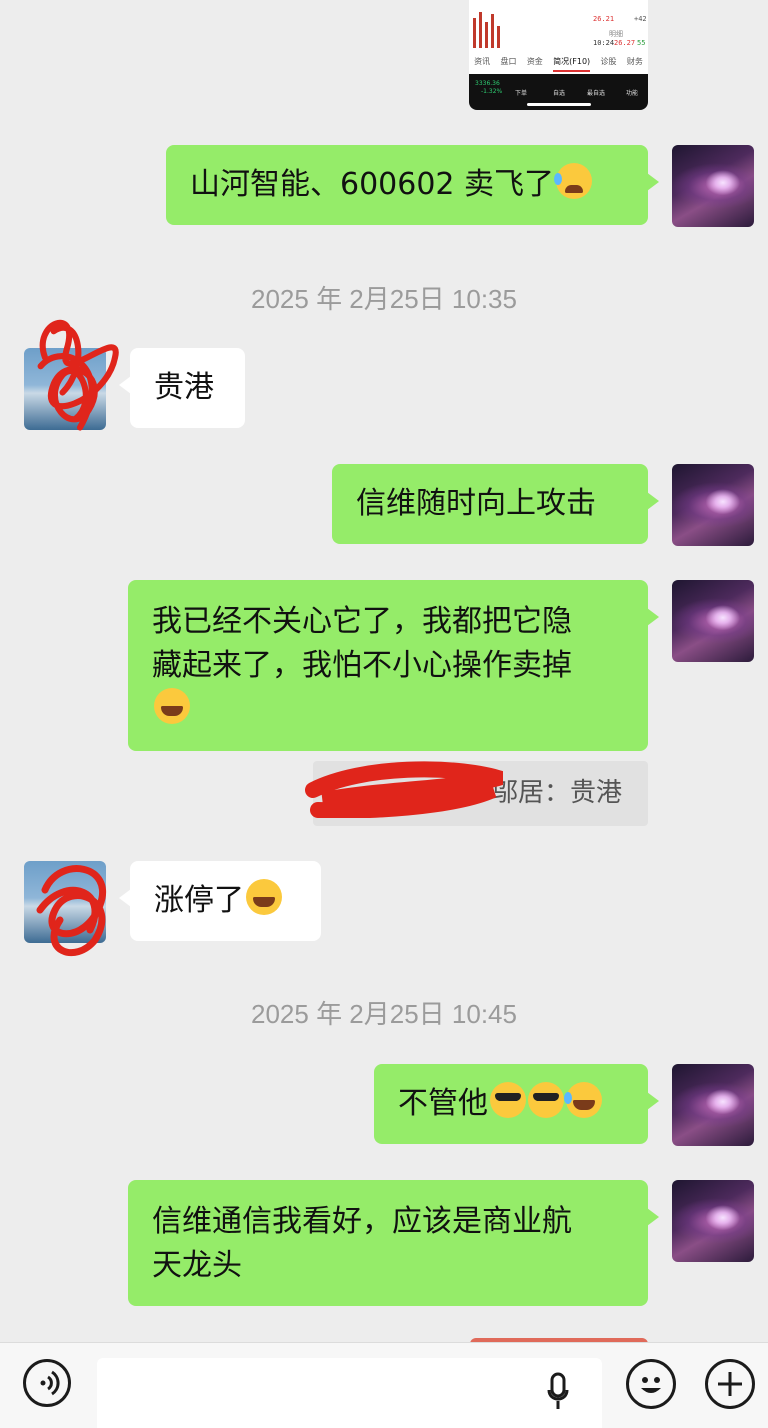  What do you see at coordinates (486, 29) in the screenshot?
I see `stock-chart-fragment` at bounding box center [486, 29].